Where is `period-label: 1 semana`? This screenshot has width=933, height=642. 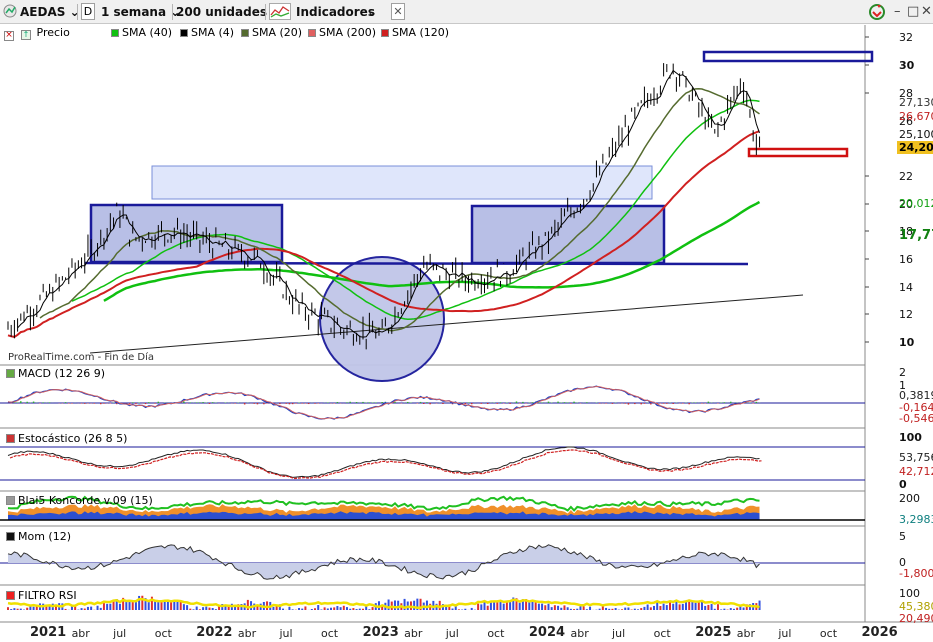 period-label: 1 semana is located at coordinates (134, 12).